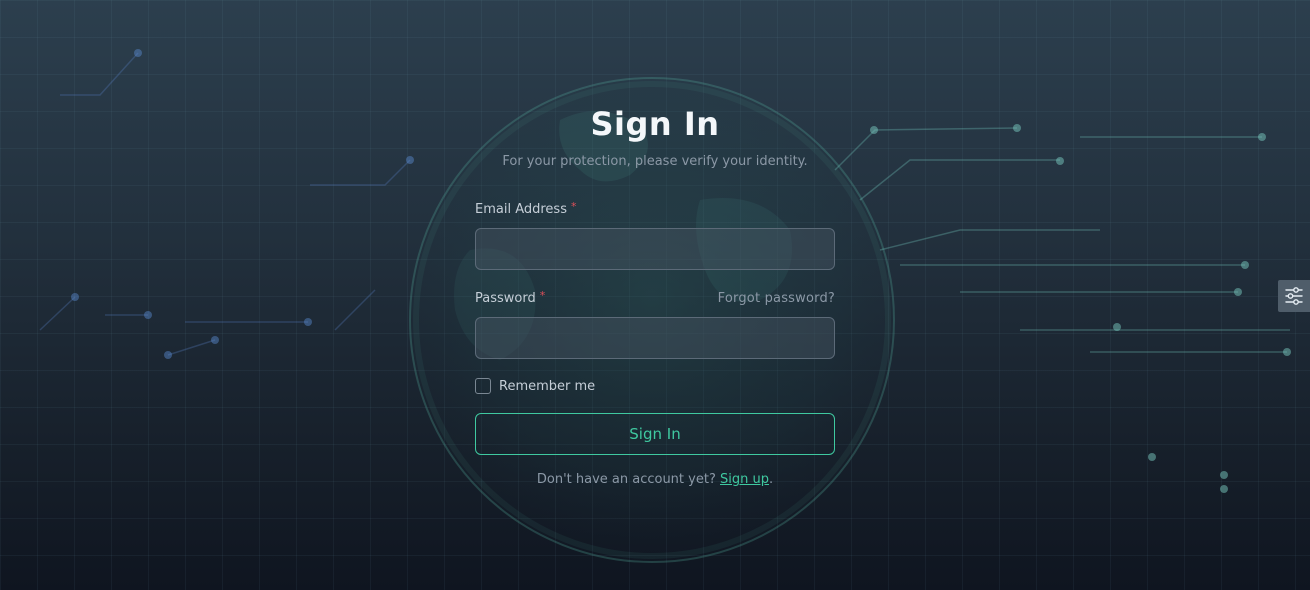 This screenshot has height=590, width=1310. What do you see at coordinates (655, 338) in the screenshot?
I see `password-field` at bounding box center [655, 338].